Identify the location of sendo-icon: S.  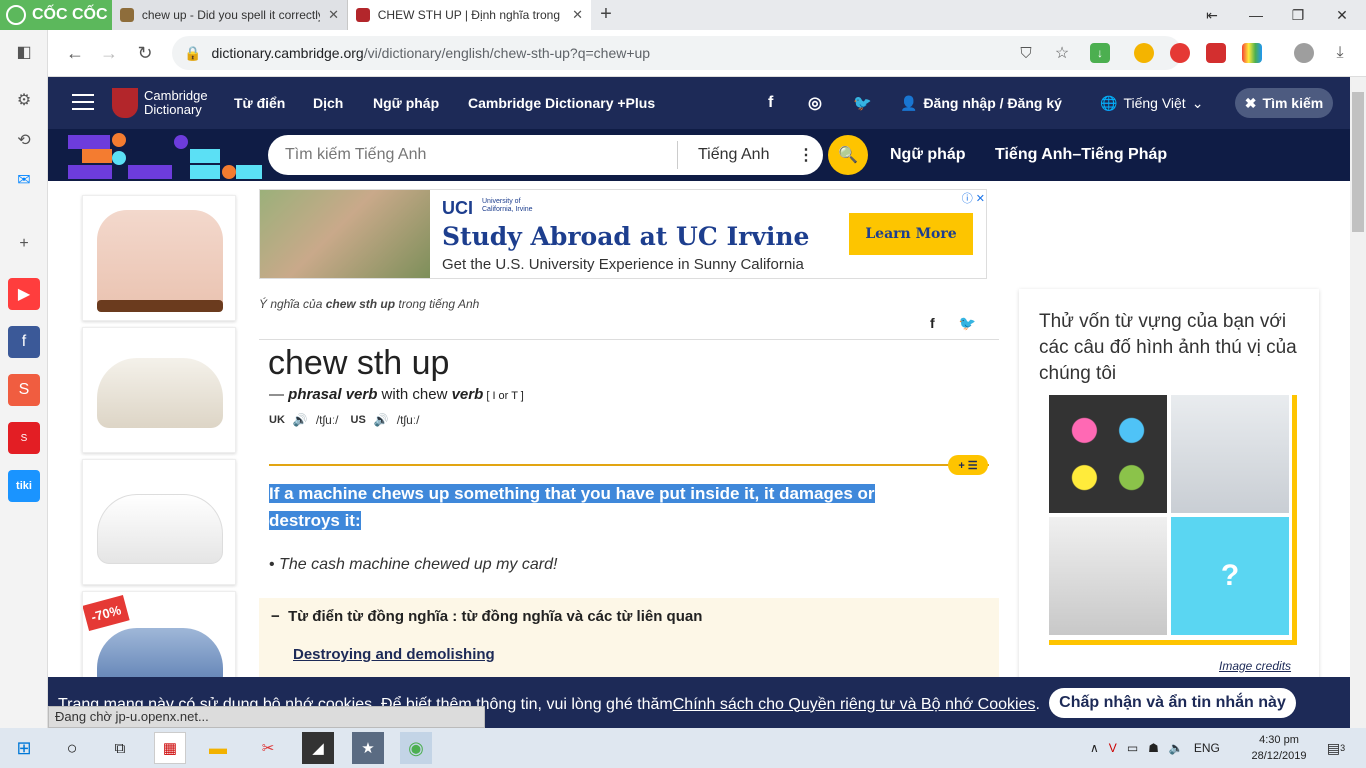
(24, 438).